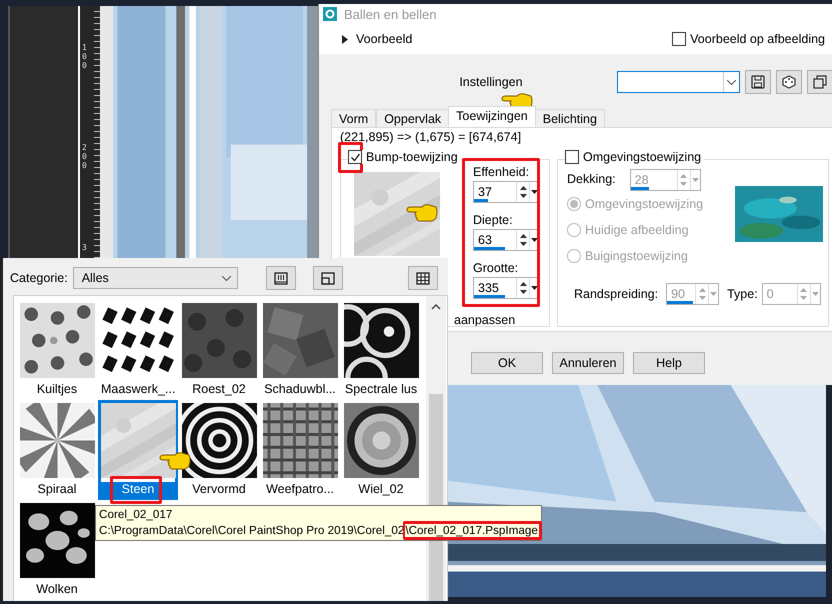 The image size is (832, 604). I want to click on texture-item: Wiel_02, so click(381, 450).